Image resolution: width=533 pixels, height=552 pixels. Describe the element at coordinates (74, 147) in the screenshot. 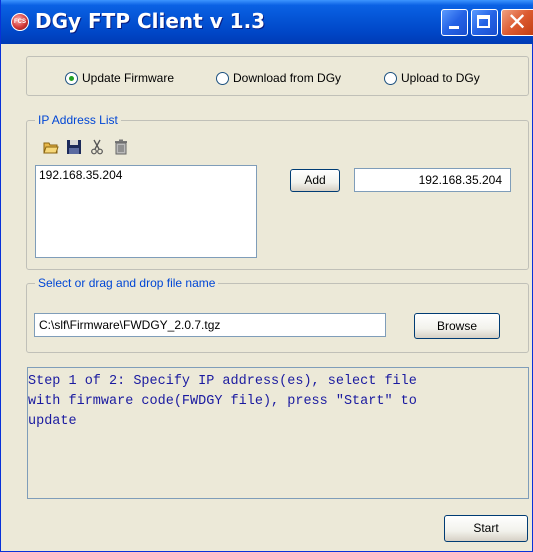

I see `save-disk-icon` at that location.